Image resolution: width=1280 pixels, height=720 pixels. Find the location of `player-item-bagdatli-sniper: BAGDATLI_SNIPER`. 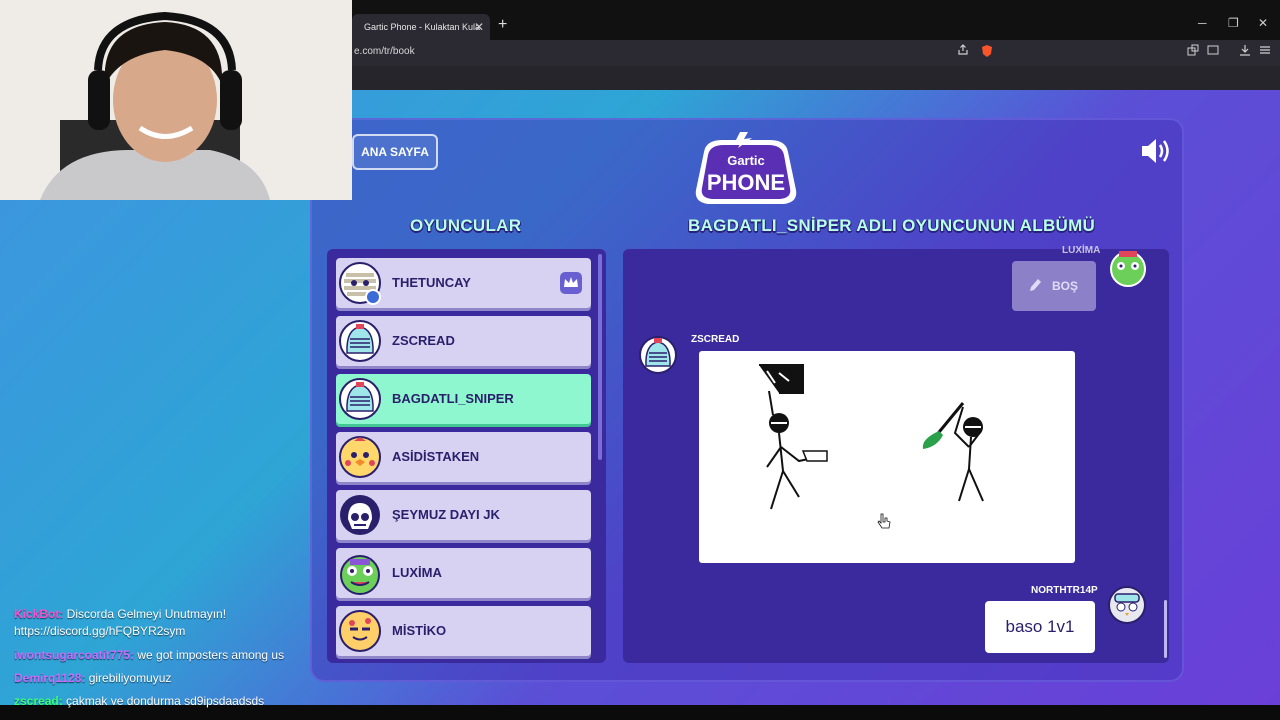

player-item-bagdatli-sniper: BAGDATLI_SNIPER is located at coordinates (463, 399).